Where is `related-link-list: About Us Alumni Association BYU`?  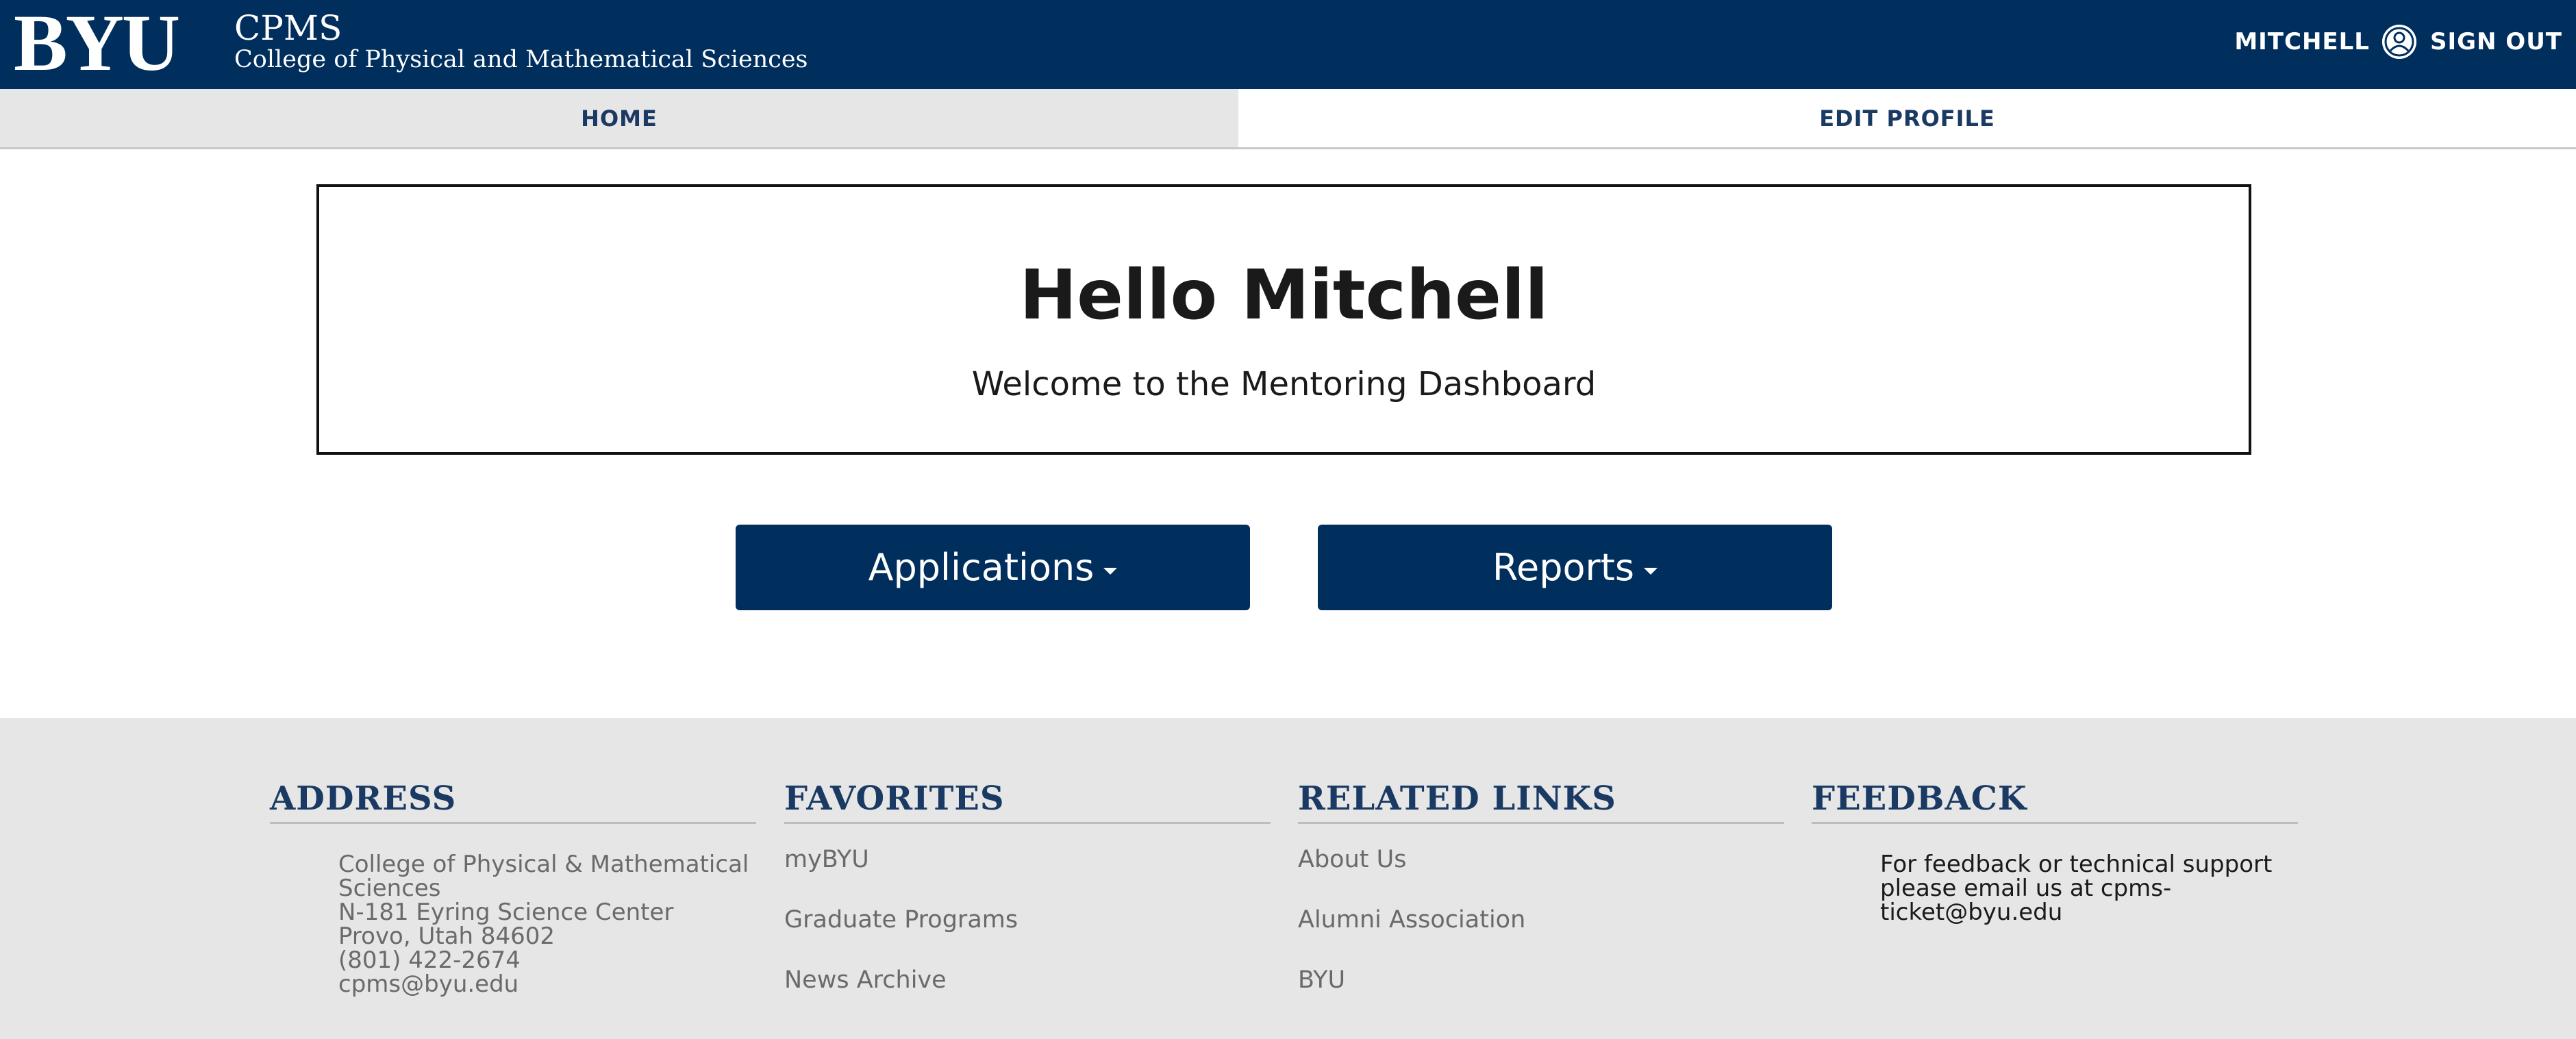
related-link-list: About Us Alumni Association BYU is located at coordinates (1541, 920).